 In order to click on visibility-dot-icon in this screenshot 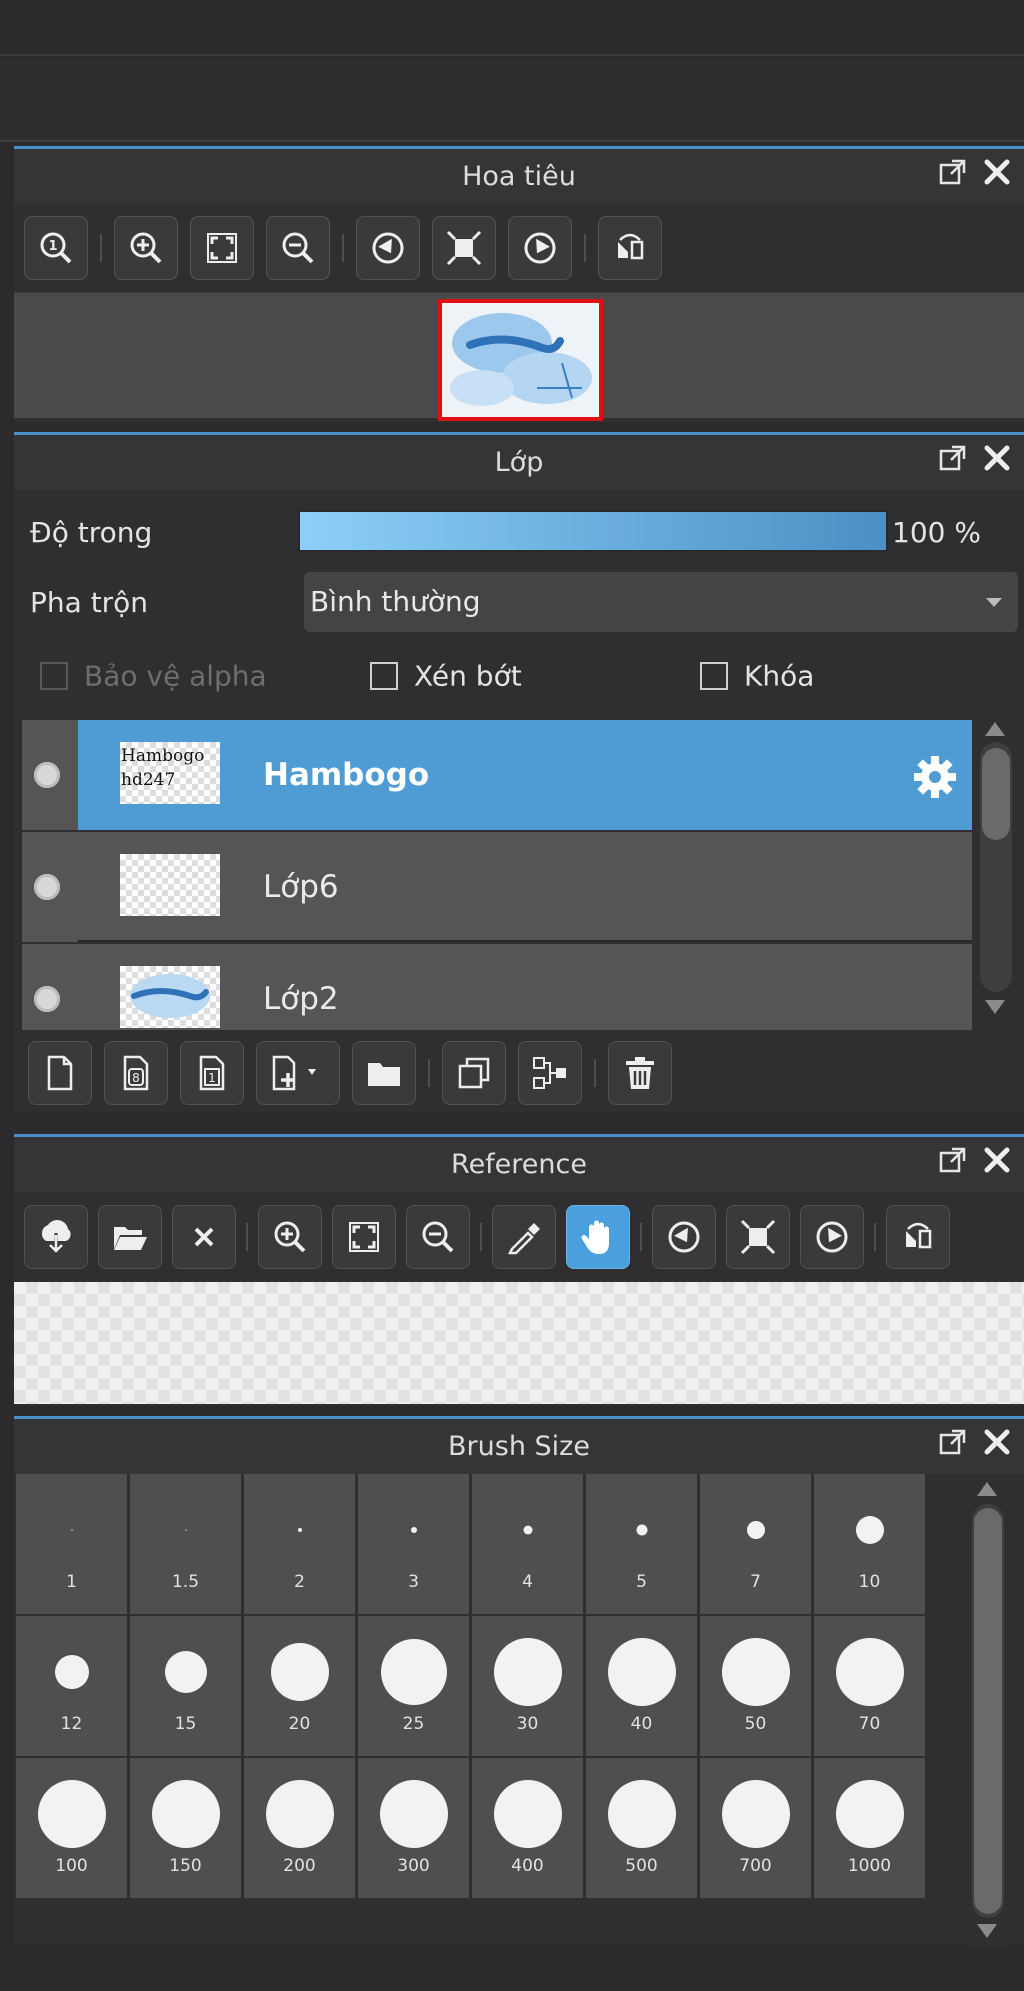, I will do `click(47, 775)`.